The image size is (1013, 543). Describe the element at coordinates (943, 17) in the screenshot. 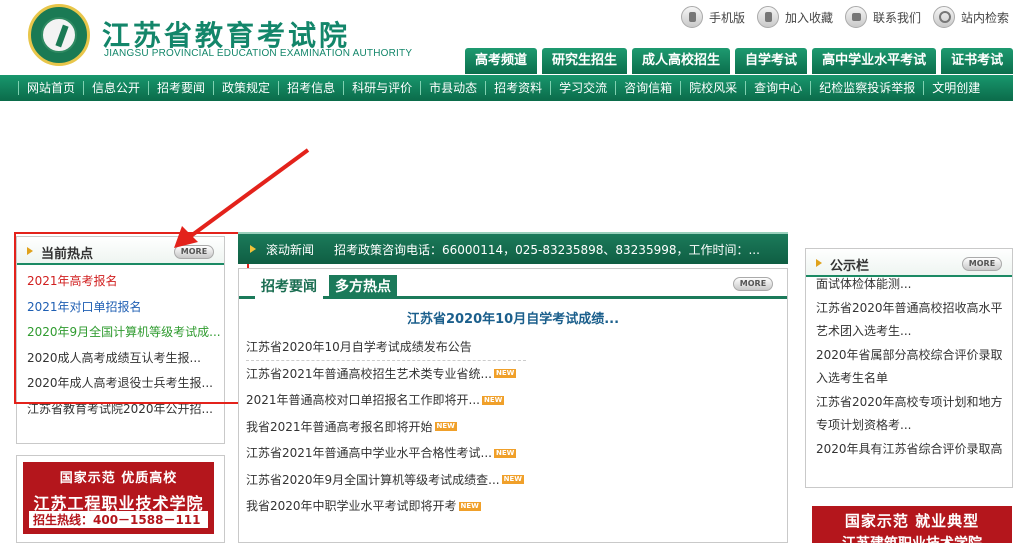

I see `search-icon` at that location.